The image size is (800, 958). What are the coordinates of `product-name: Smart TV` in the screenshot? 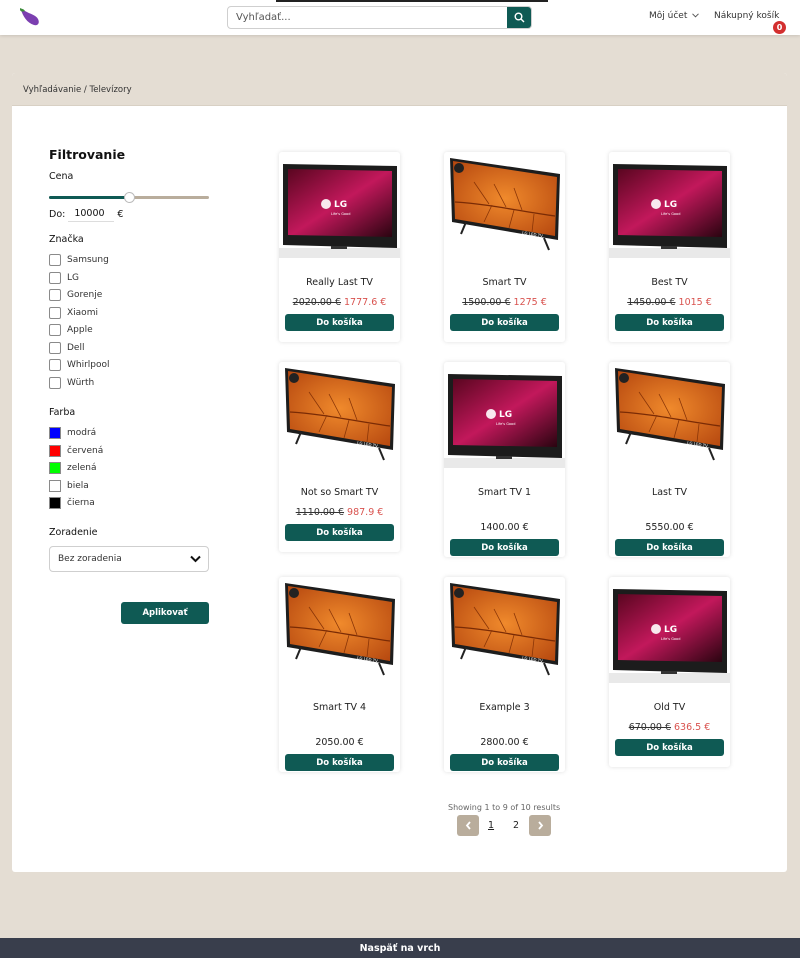 It's located at (504, 282).